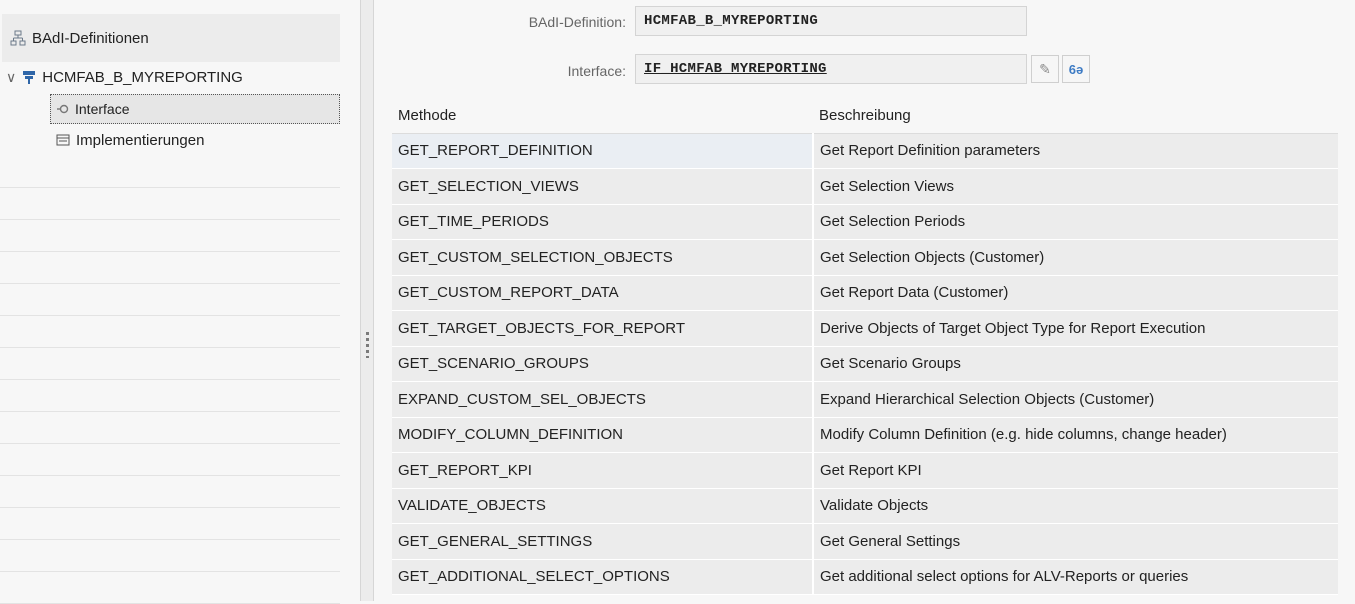  What do you see at coordinates (603, 293) in the screenshot?
I see `method-cell: GET_CUSTOM_REPORT_DATA` at bounding box center [603, 293].